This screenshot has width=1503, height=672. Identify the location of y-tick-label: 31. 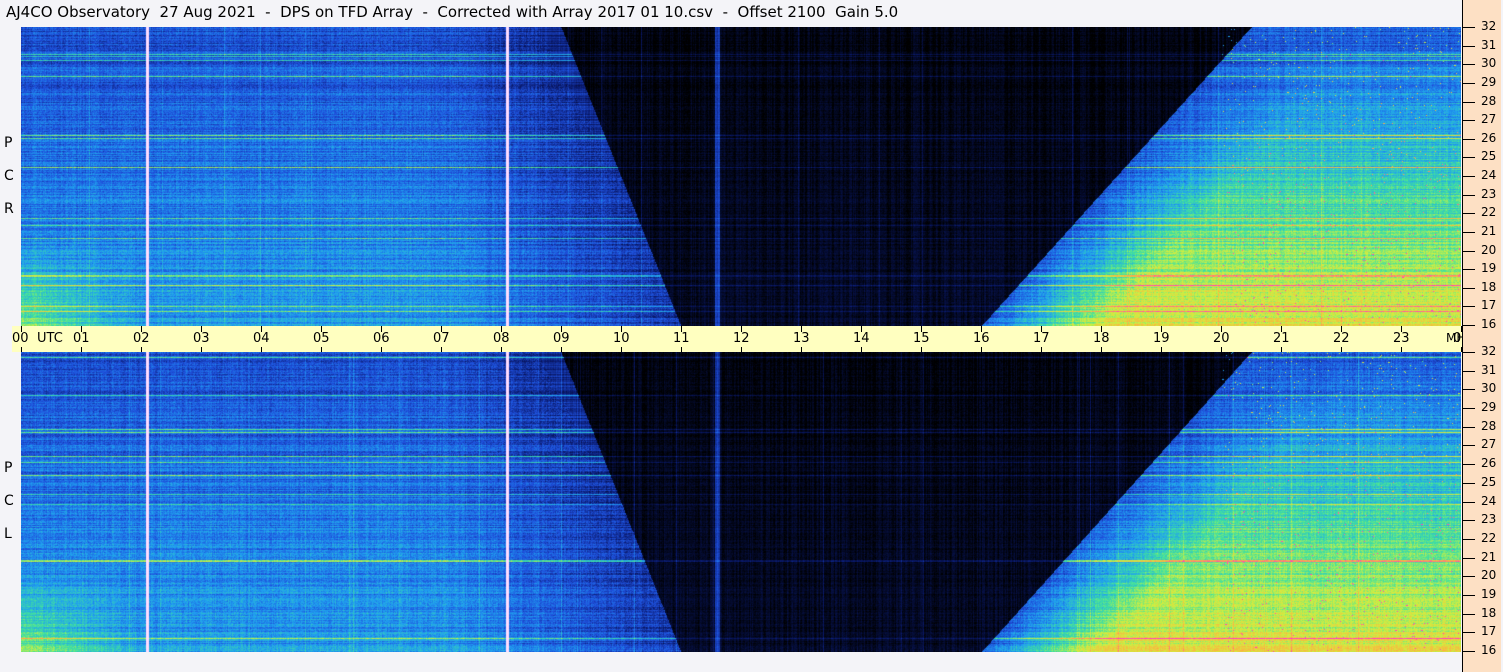
(1489, 44).